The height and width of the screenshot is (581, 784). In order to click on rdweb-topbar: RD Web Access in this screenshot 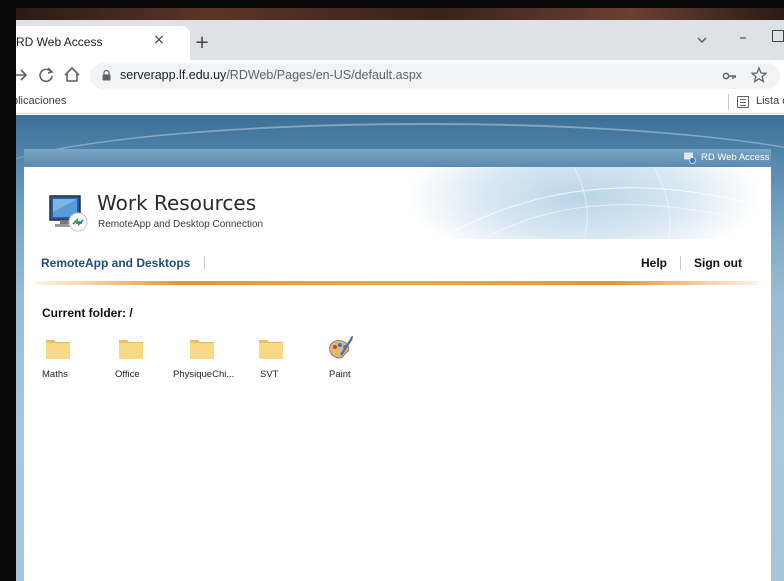, I will do `click(397, 158)`.